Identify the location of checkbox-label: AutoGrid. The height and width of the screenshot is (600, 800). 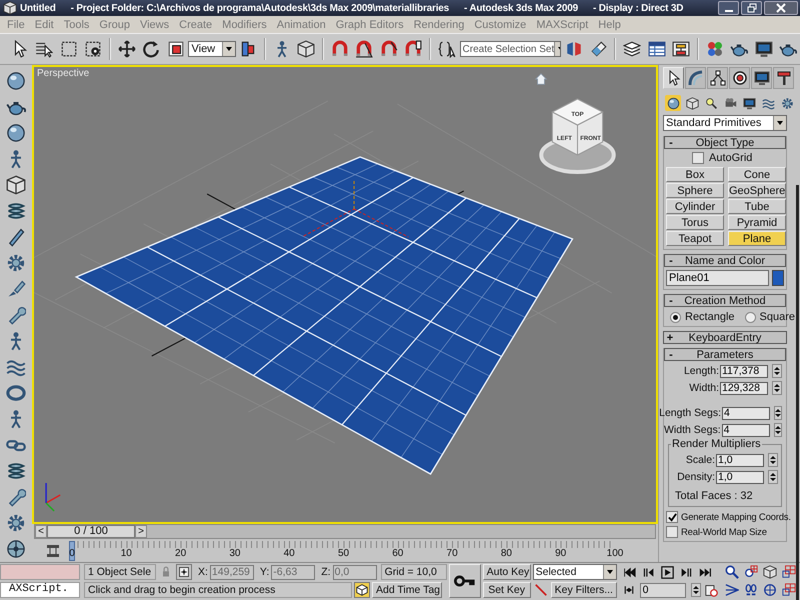
(730, 158).